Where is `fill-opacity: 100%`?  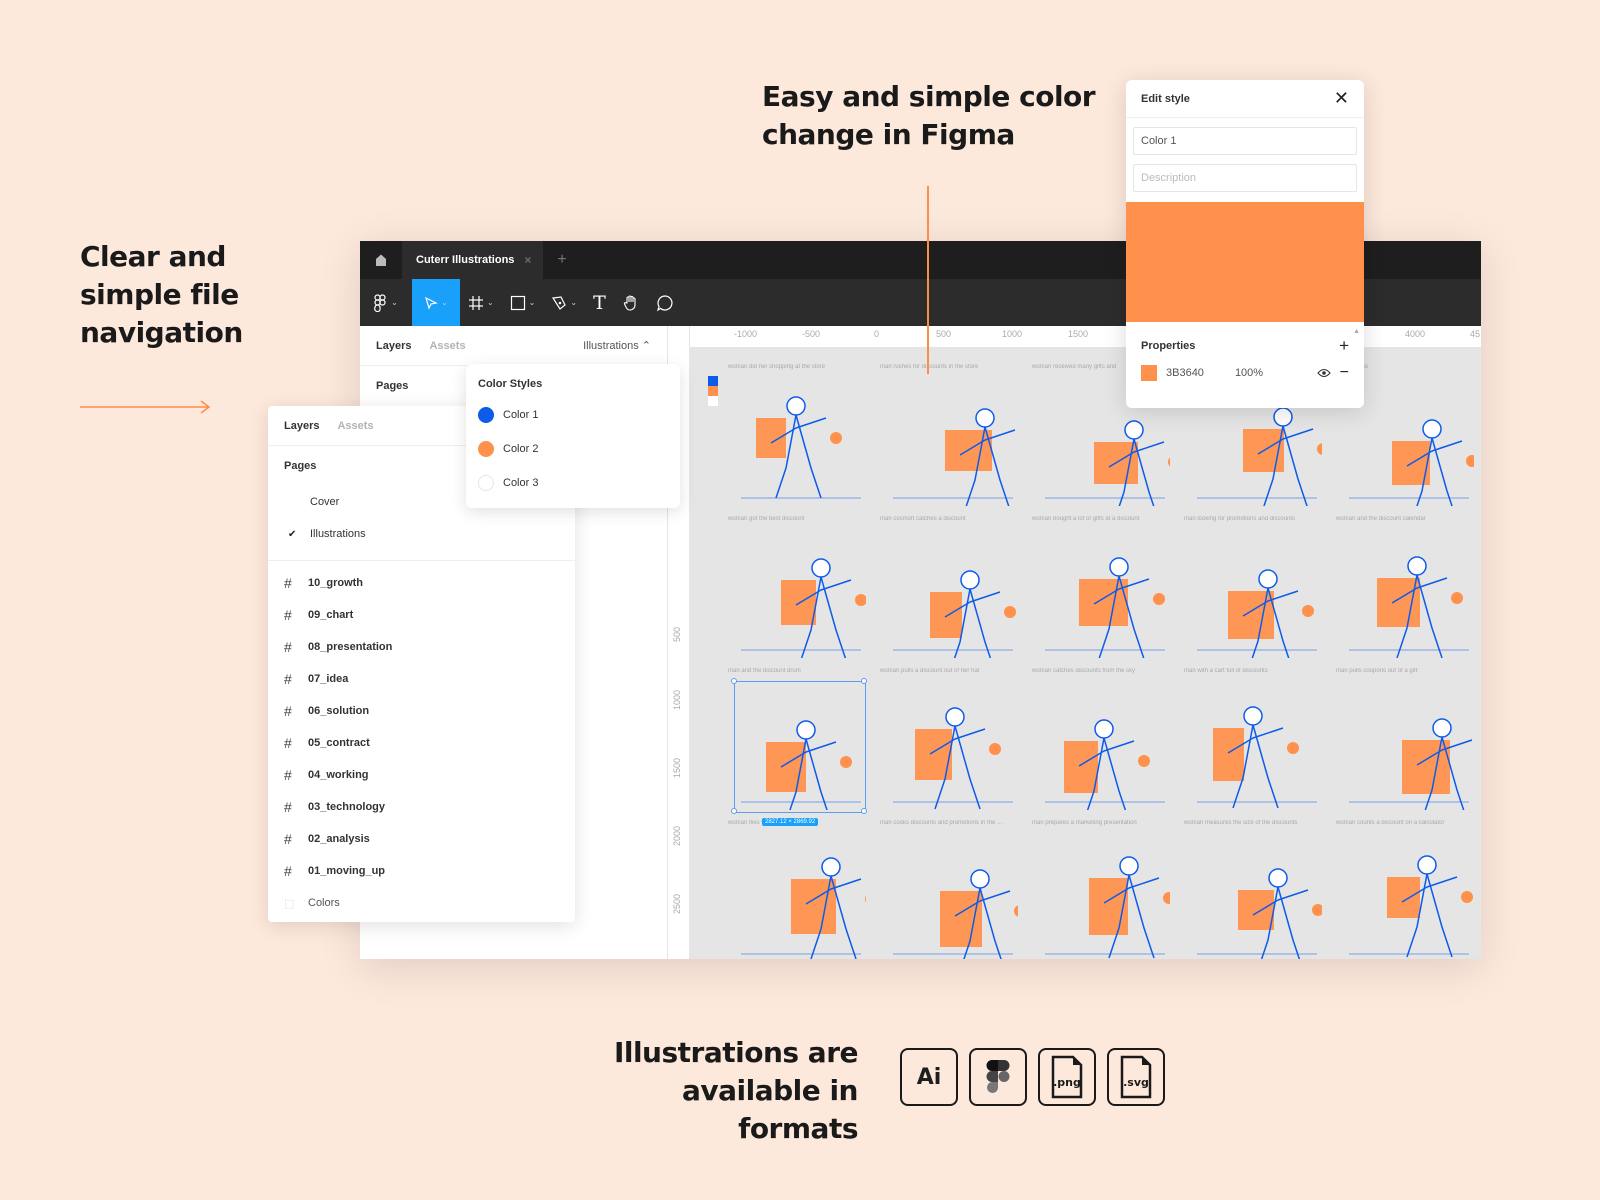 fill-opacity: 100% is located at coordinates (1249, 373).